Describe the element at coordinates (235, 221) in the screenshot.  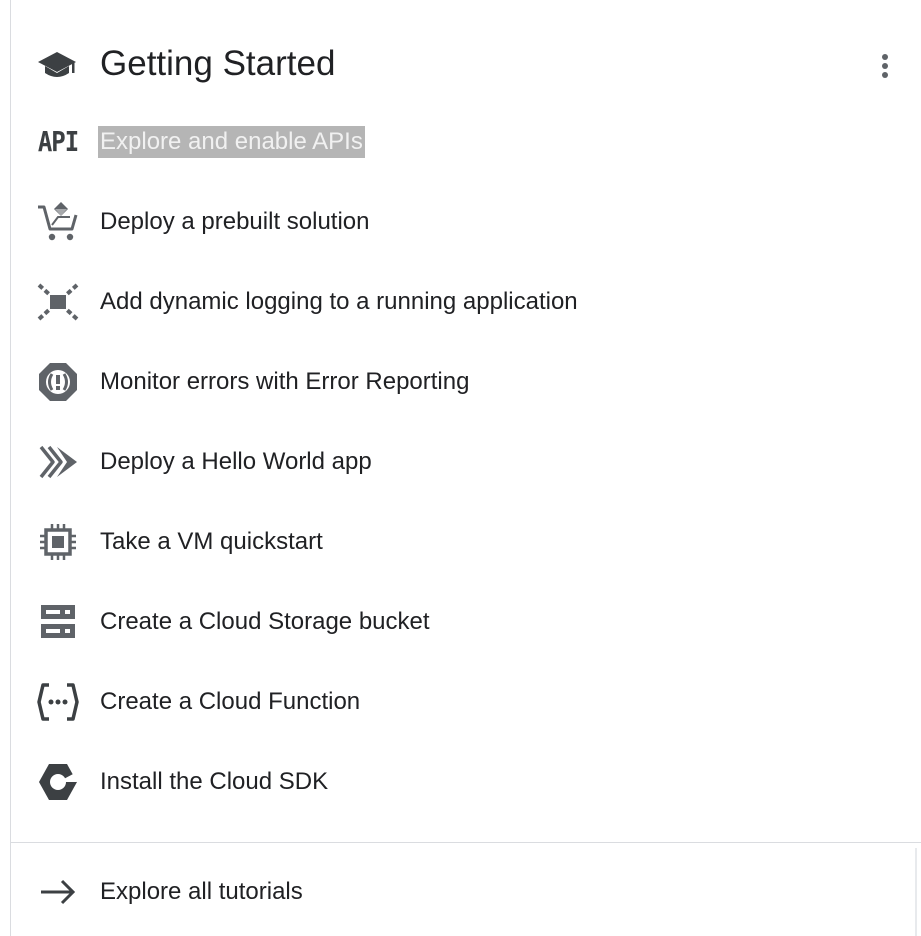
I see `tutorial-item-label: Deploy a prebuilt solution` at that location.